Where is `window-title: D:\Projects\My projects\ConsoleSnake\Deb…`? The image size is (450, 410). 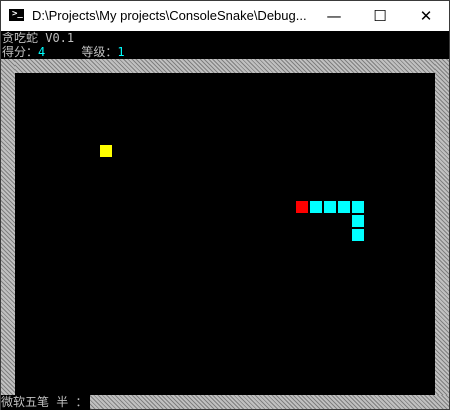 window-title: D:\Projects\My projects\ConsoleSnake\Deb… is located at coordinates (169, 15).